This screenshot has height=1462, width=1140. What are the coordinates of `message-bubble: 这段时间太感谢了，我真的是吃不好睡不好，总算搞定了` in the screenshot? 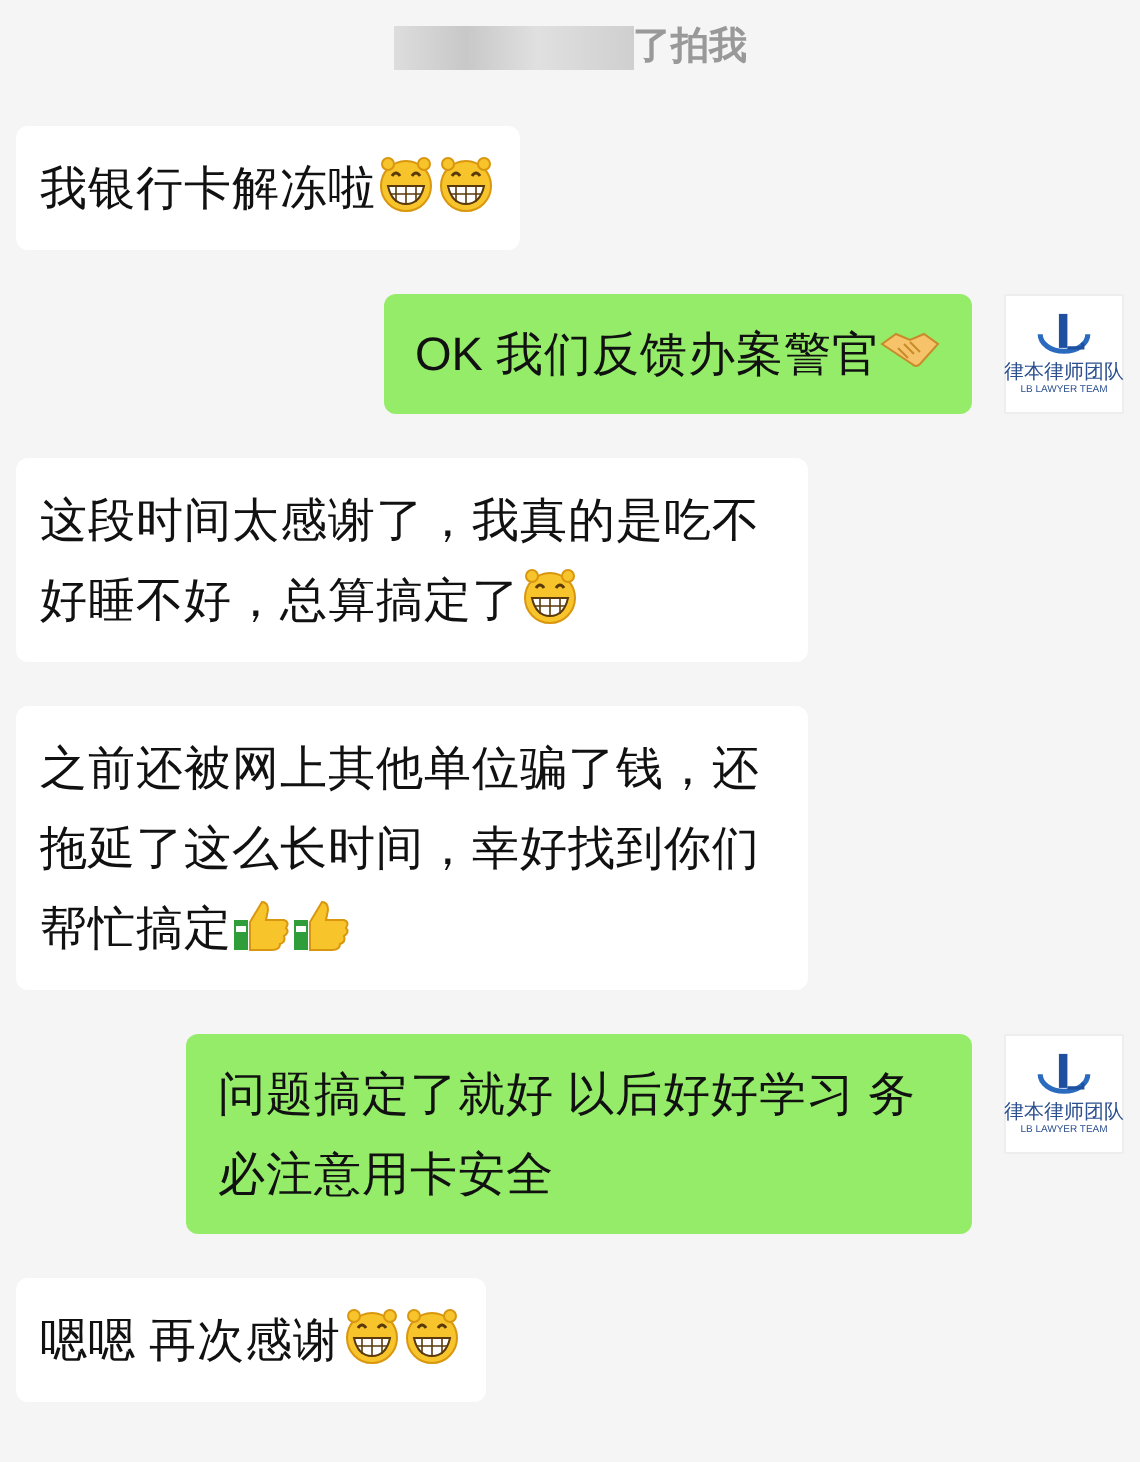 It's located at (412, 559).